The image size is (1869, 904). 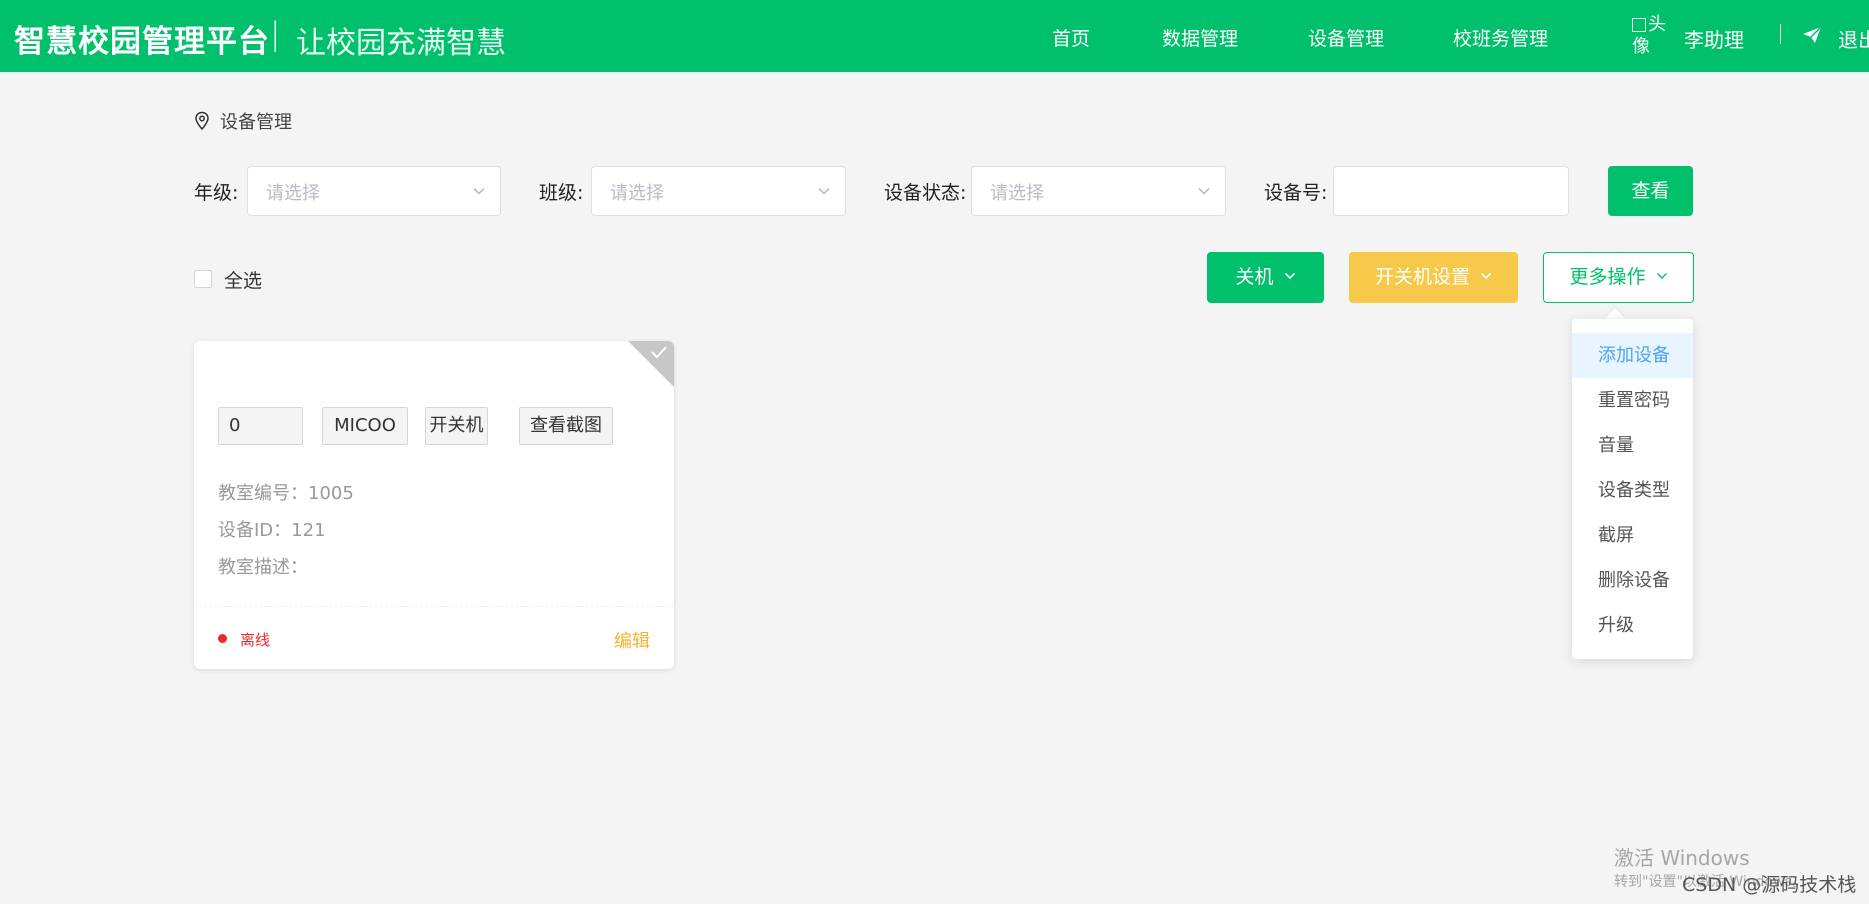 What do you see at coordinates (632, 640) in the screenshot?
I see `edit-link: 编辑` at bounding box center [632, 640].